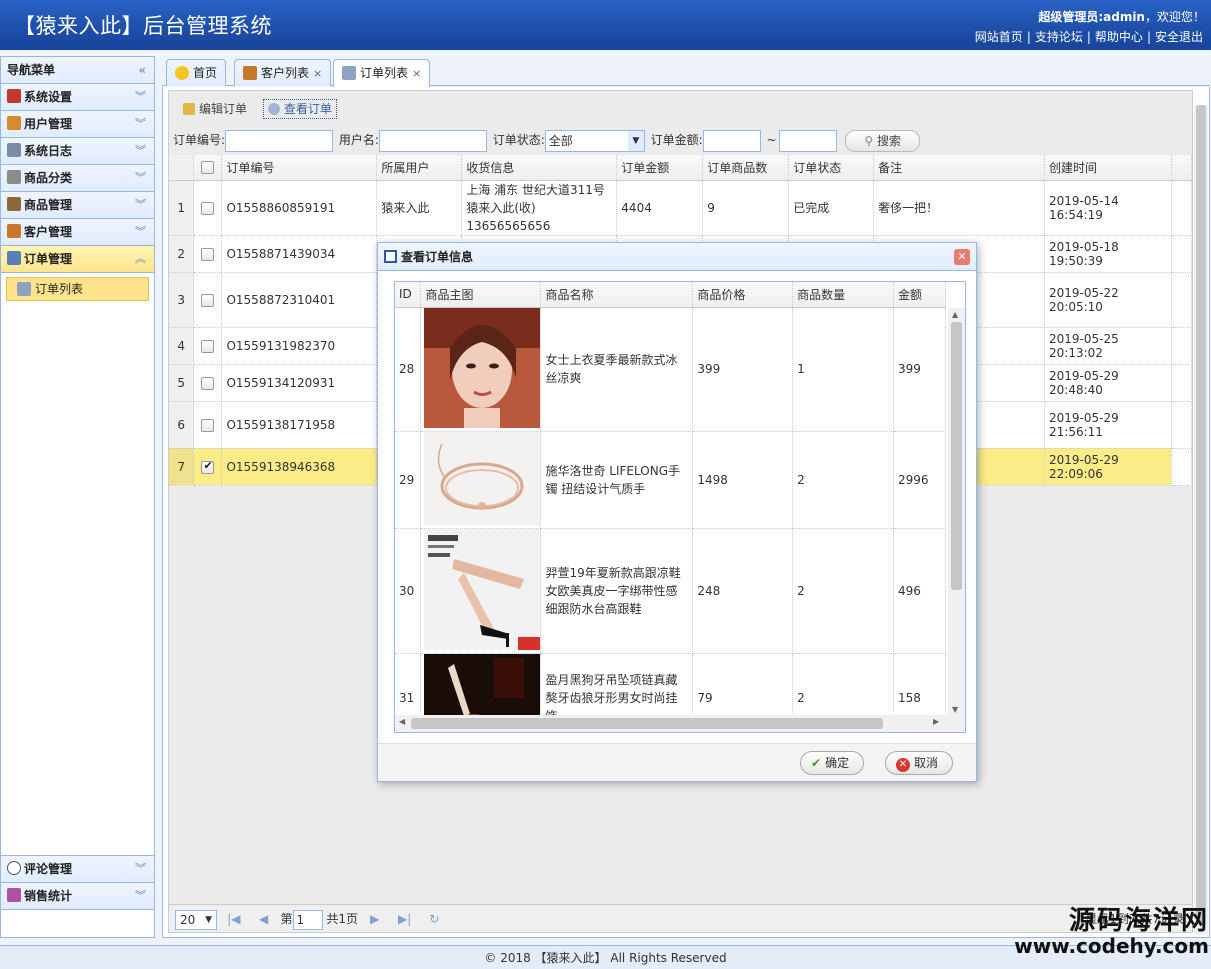  Describe the element at coordinates (670, 480) in the screenshot. I see `list-item: 29 施华洛世奇 LIFELONG手镯 扭结设计气质手 1498 2 2996` at that location.